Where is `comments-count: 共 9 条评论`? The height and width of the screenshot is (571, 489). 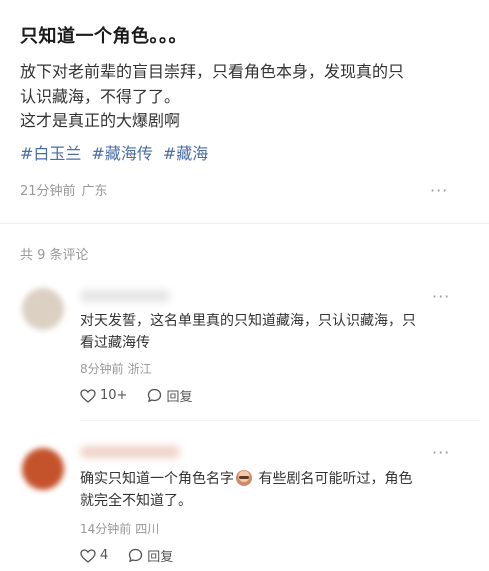
comments-count: 共 9 条评论 is located at coordinates (54, 255).